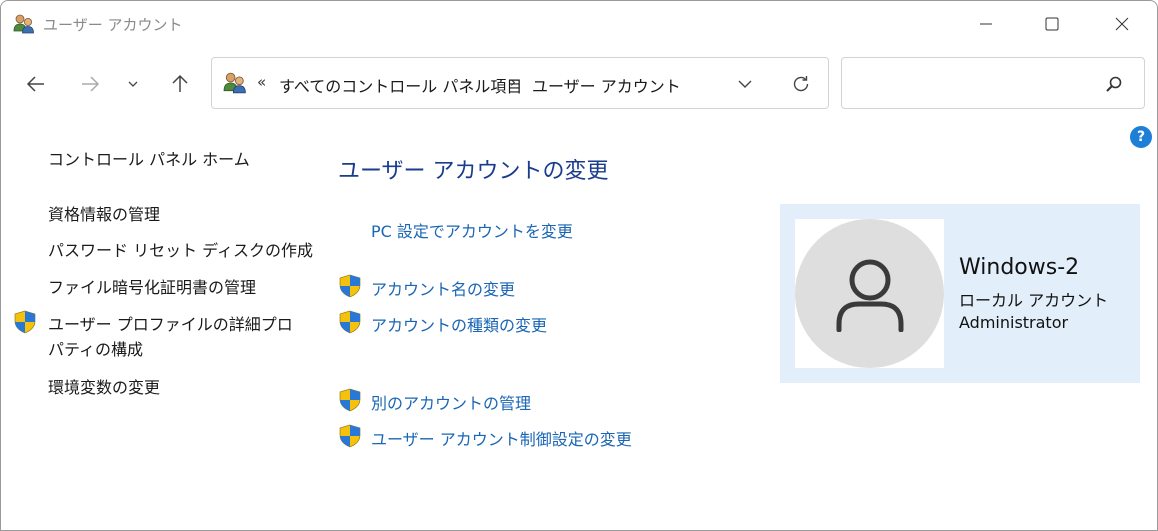  I want to click on sidebar-manage-credentials: 資格情報の管理, so click(104, 213).